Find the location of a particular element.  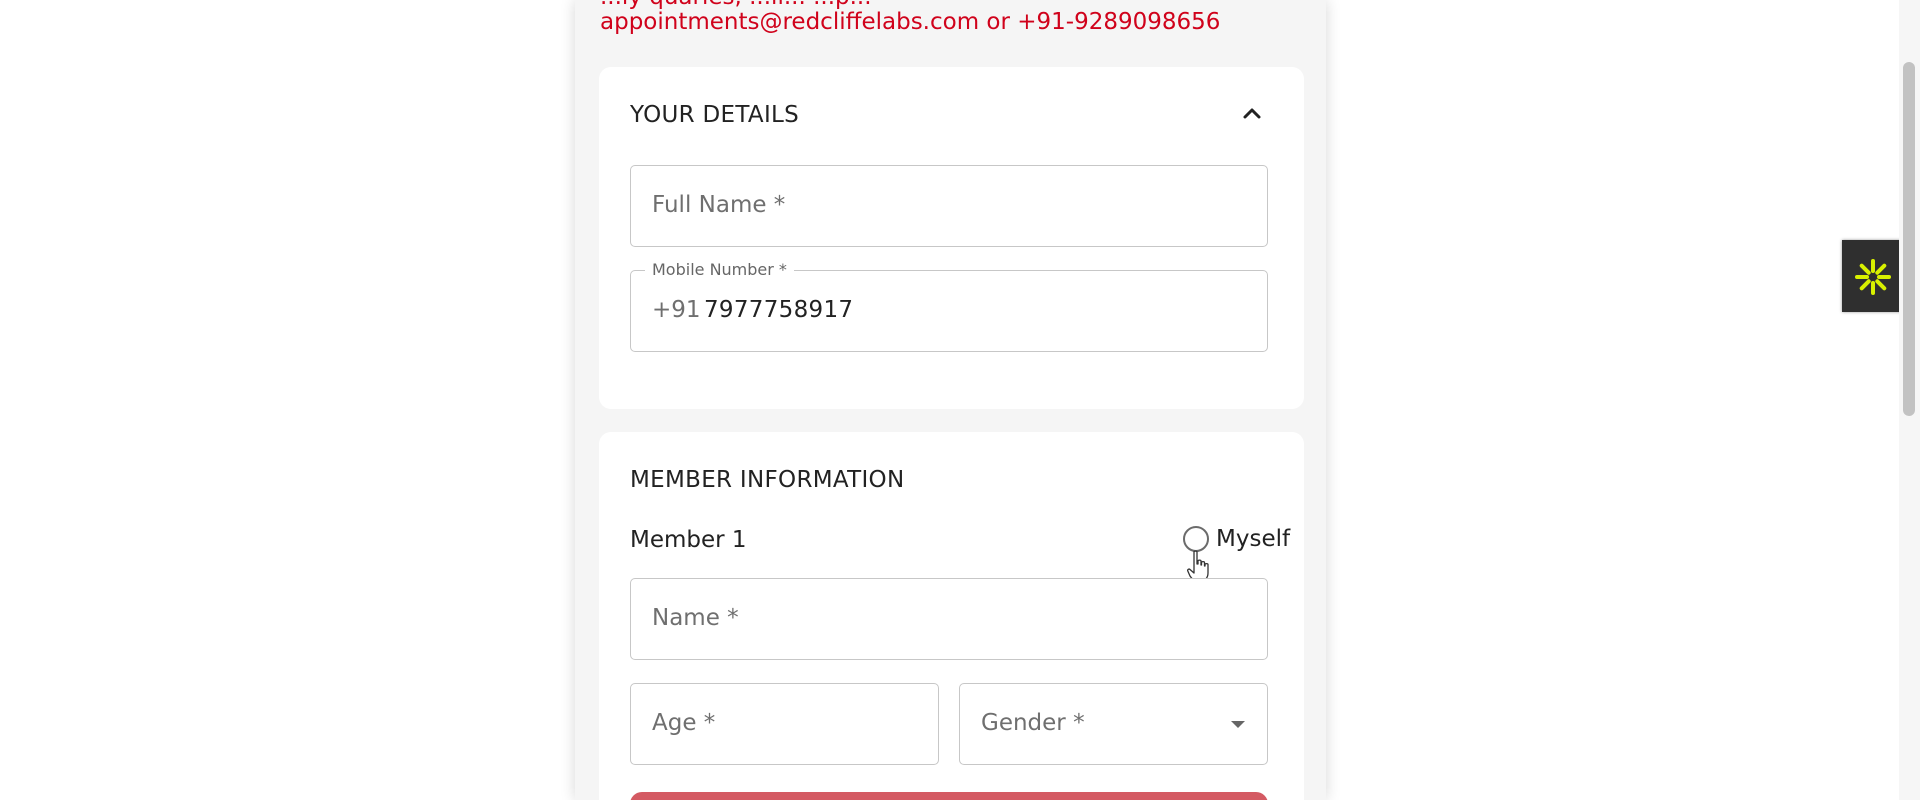

full-name-field: Full Name * is located at coordinates (949, 206).